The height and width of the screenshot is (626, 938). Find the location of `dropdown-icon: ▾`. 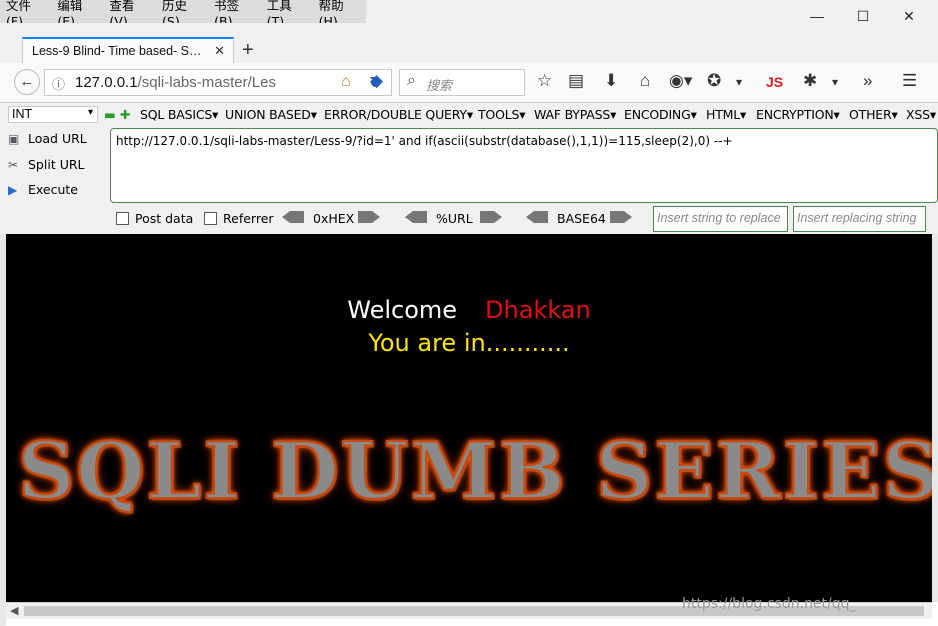

dropdown-icon: ▾ is located at coordinates (739, 82).